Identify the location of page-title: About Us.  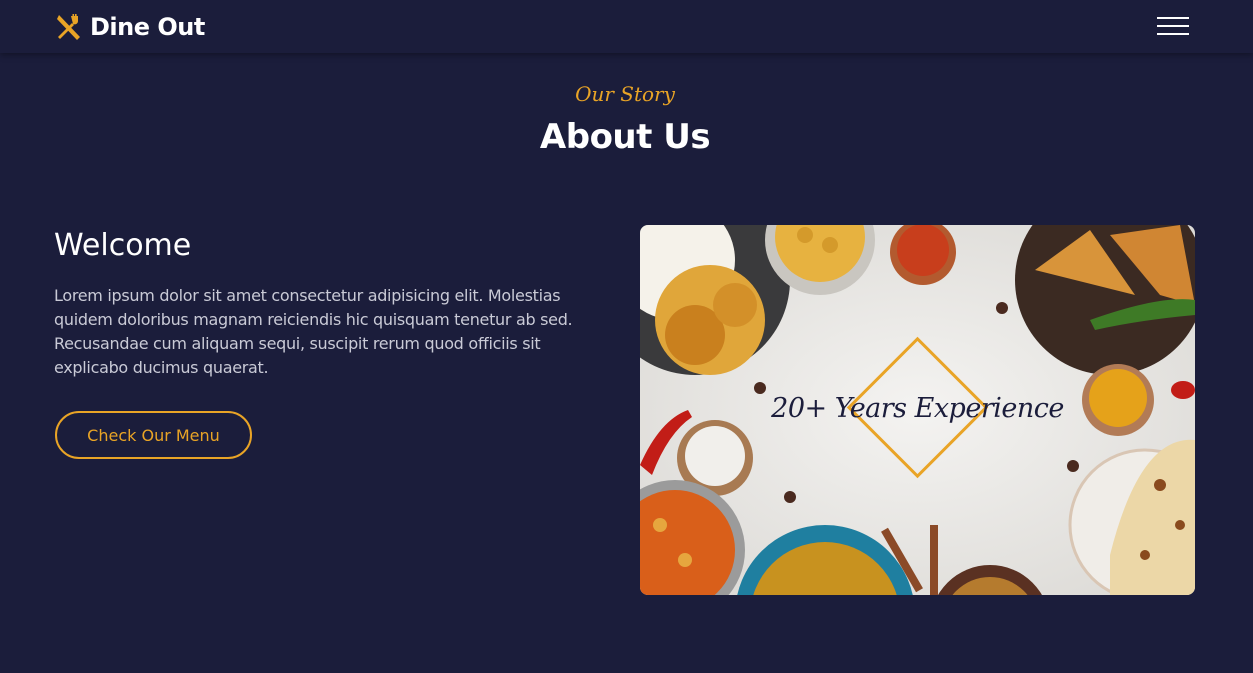
(625, 137).